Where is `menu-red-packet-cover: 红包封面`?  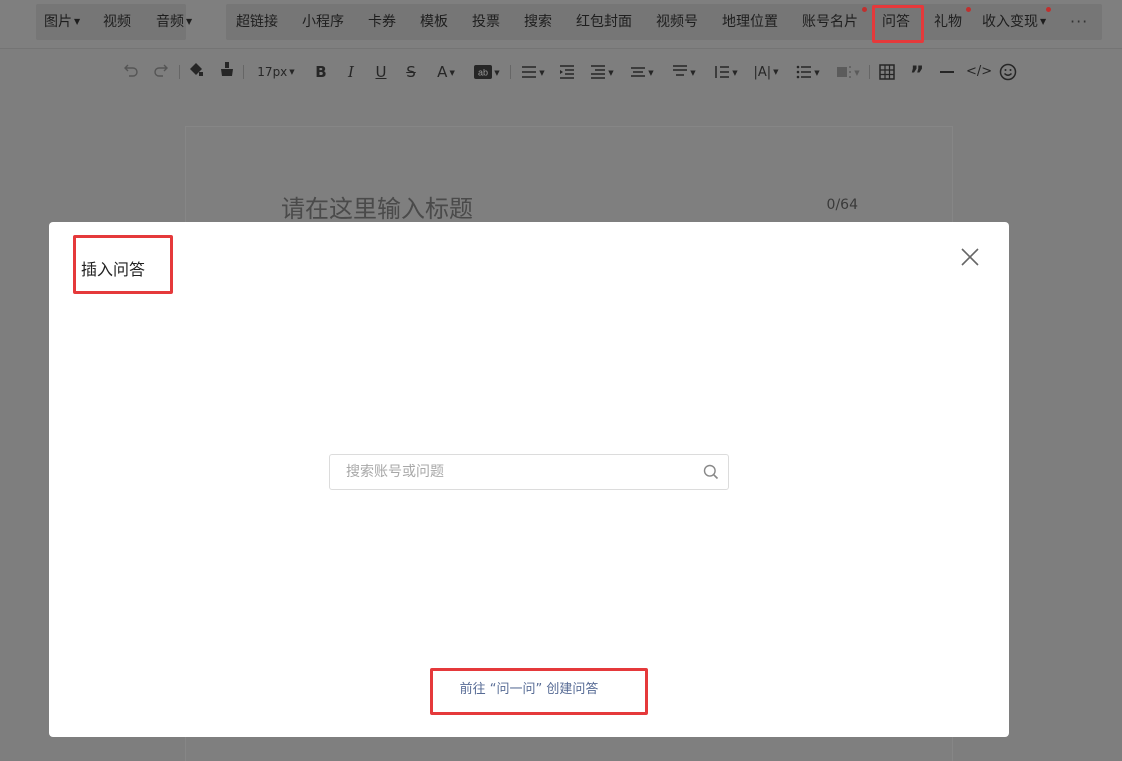 menu-red-packet-cover: 红包封面 is located at coordinates (604, 22).